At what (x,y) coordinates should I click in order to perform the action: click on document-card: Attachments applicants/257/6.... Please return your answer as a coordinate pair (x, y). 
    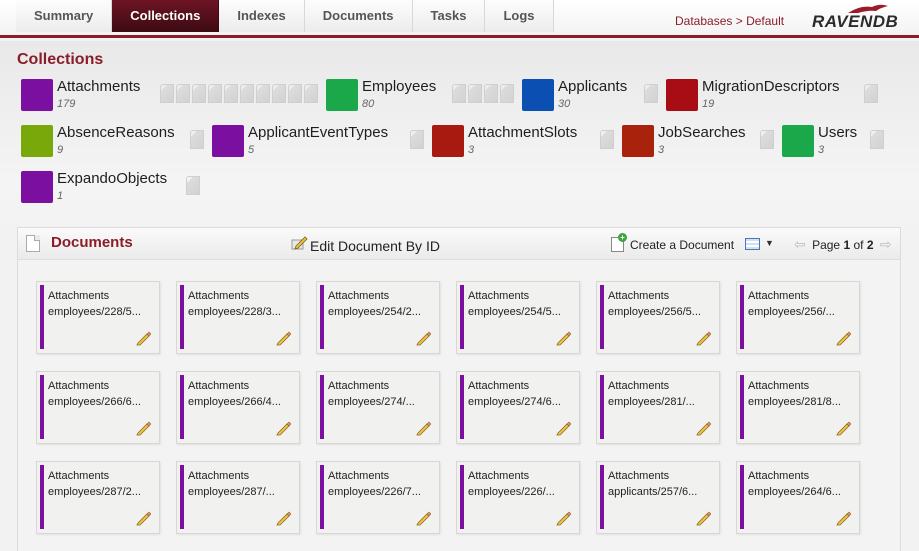
    Looking at the image, I should click on (658, 497).